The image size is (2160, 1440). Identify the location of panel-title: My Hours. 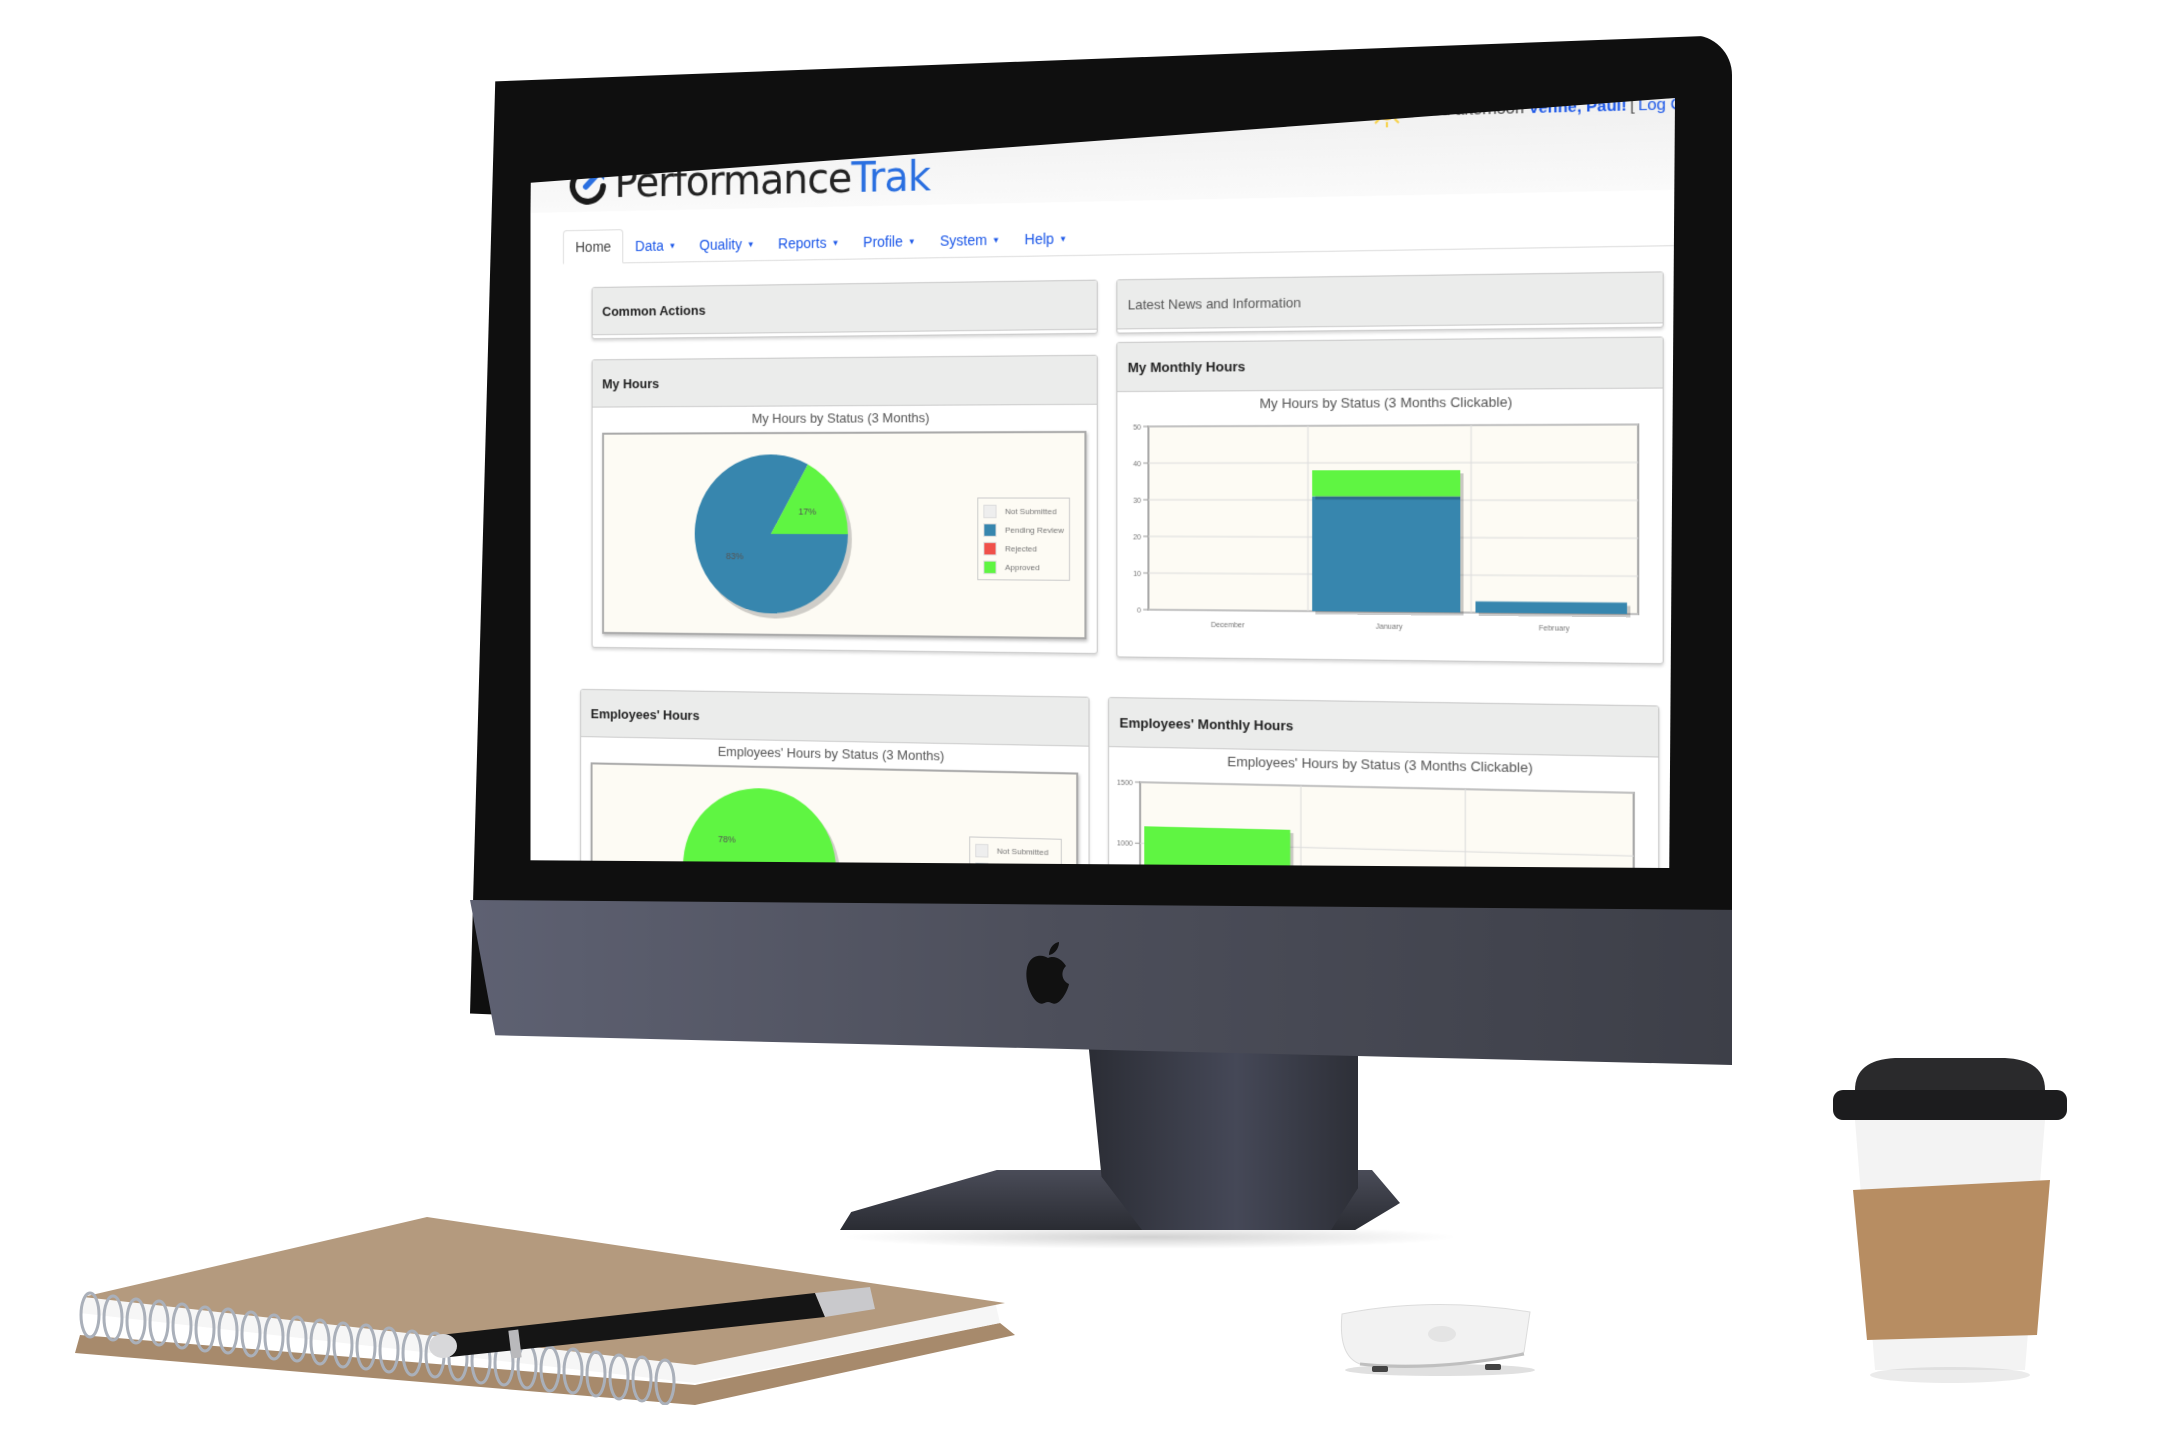
(844, 381).